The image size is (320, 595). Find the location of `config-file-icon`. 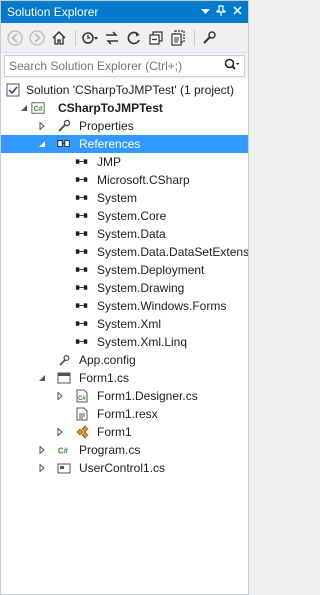

config-file-icon is located at coordinates (64, 360).